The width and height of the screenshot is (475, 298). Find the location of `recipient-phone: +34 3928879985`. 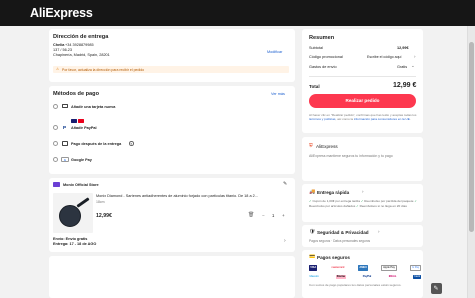

recipient-phone: +34 3928879985 is located at coordinates (79, 45).